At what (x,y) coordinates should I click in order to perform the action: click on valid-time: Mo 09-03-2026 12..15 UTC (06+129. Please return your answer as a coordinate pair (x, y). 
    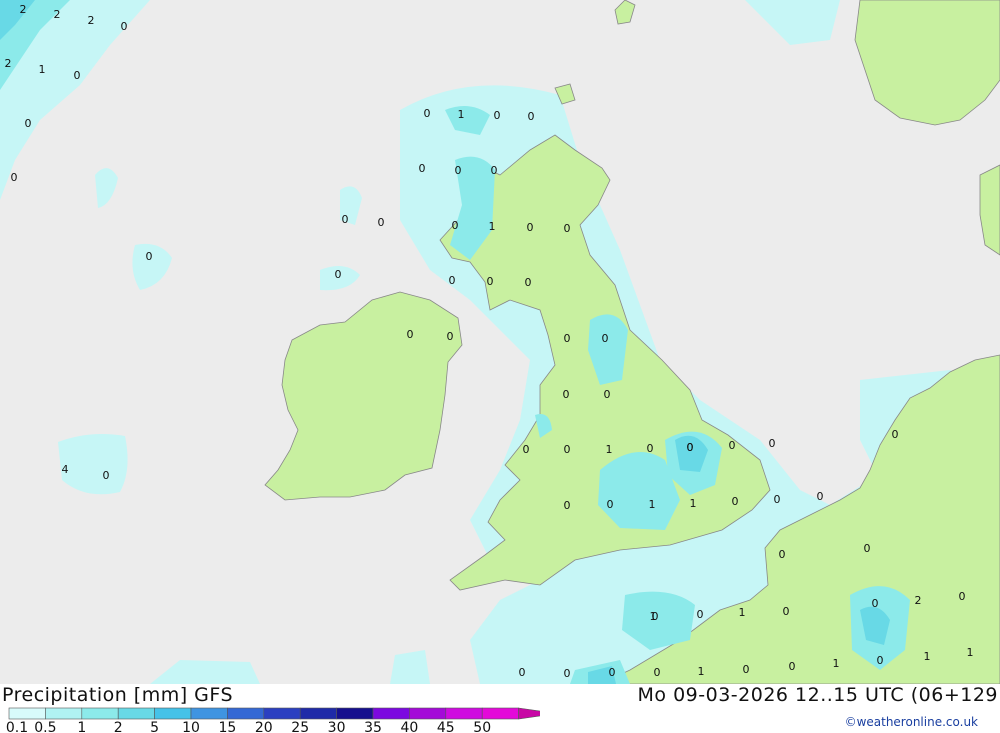
    Looking at the image, I should click on (817, 695).